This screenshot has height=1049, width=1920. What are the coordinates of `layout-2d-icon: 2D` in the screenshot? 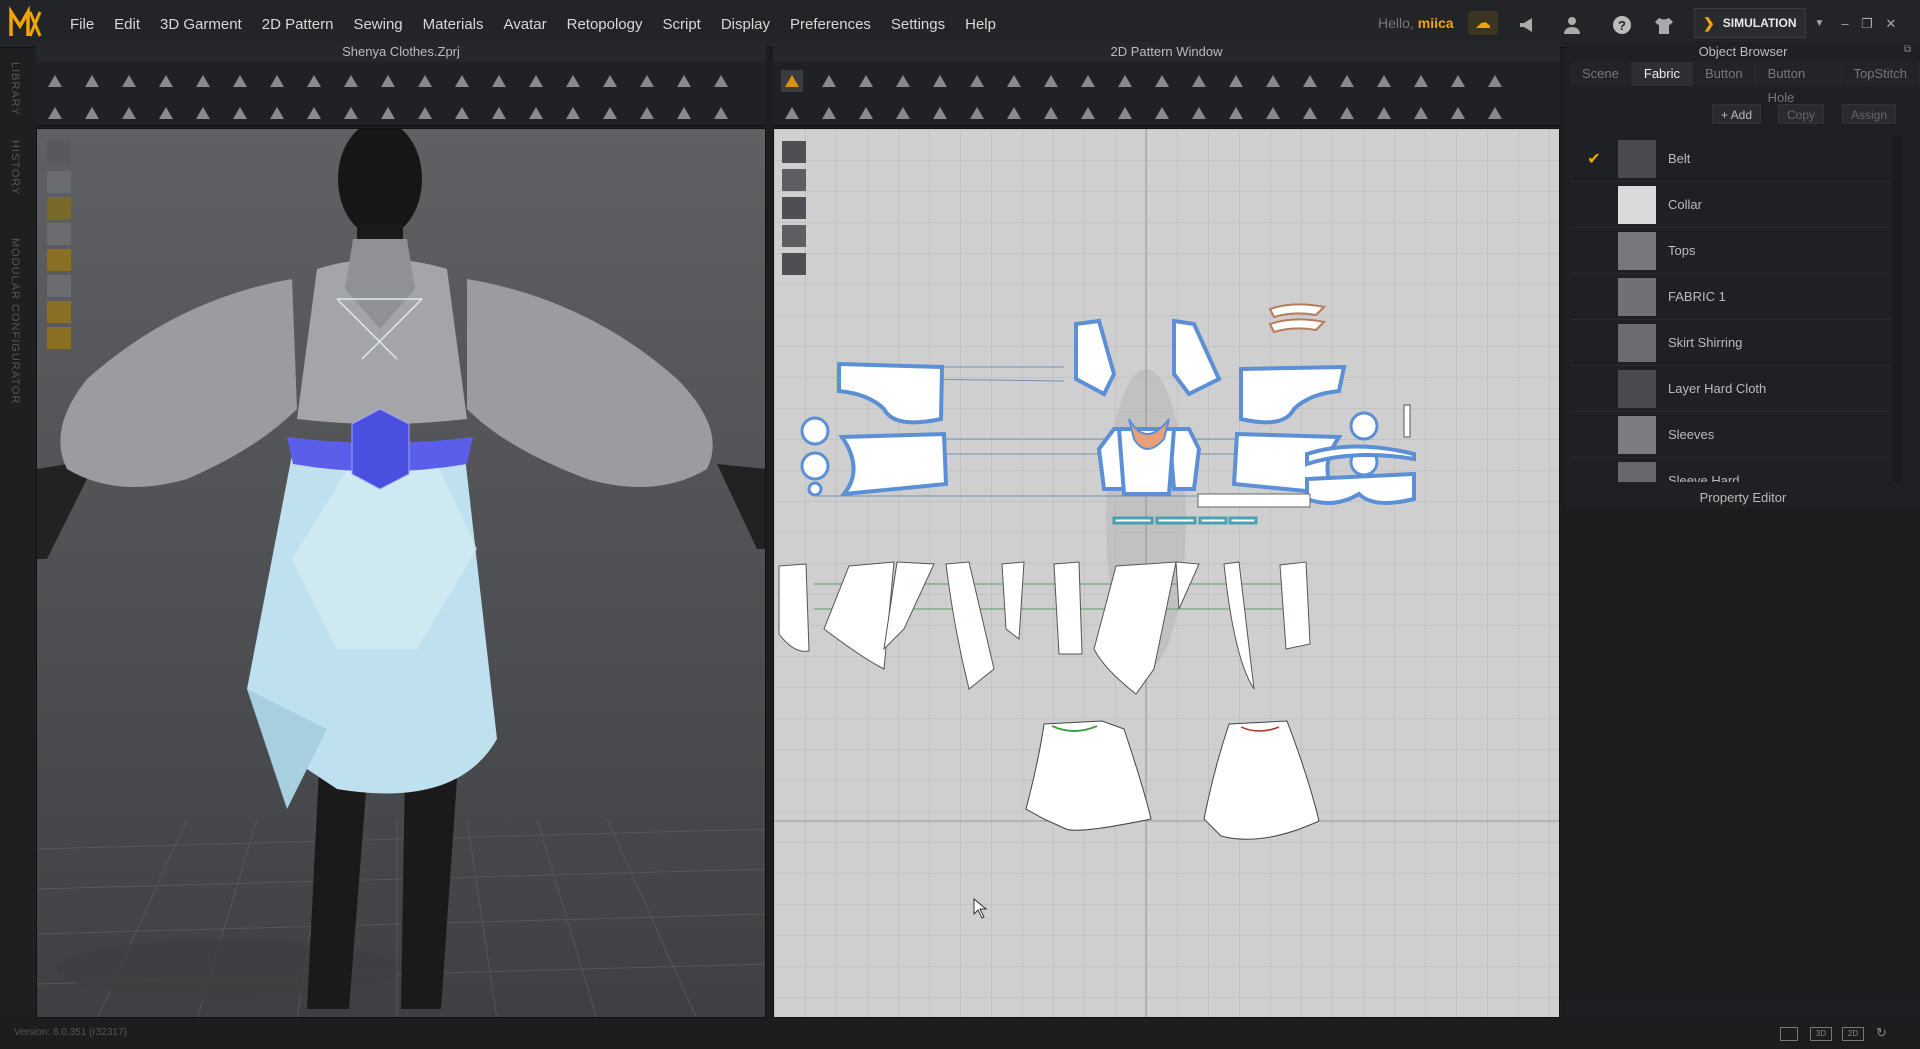 It's located at (1853, 1034).